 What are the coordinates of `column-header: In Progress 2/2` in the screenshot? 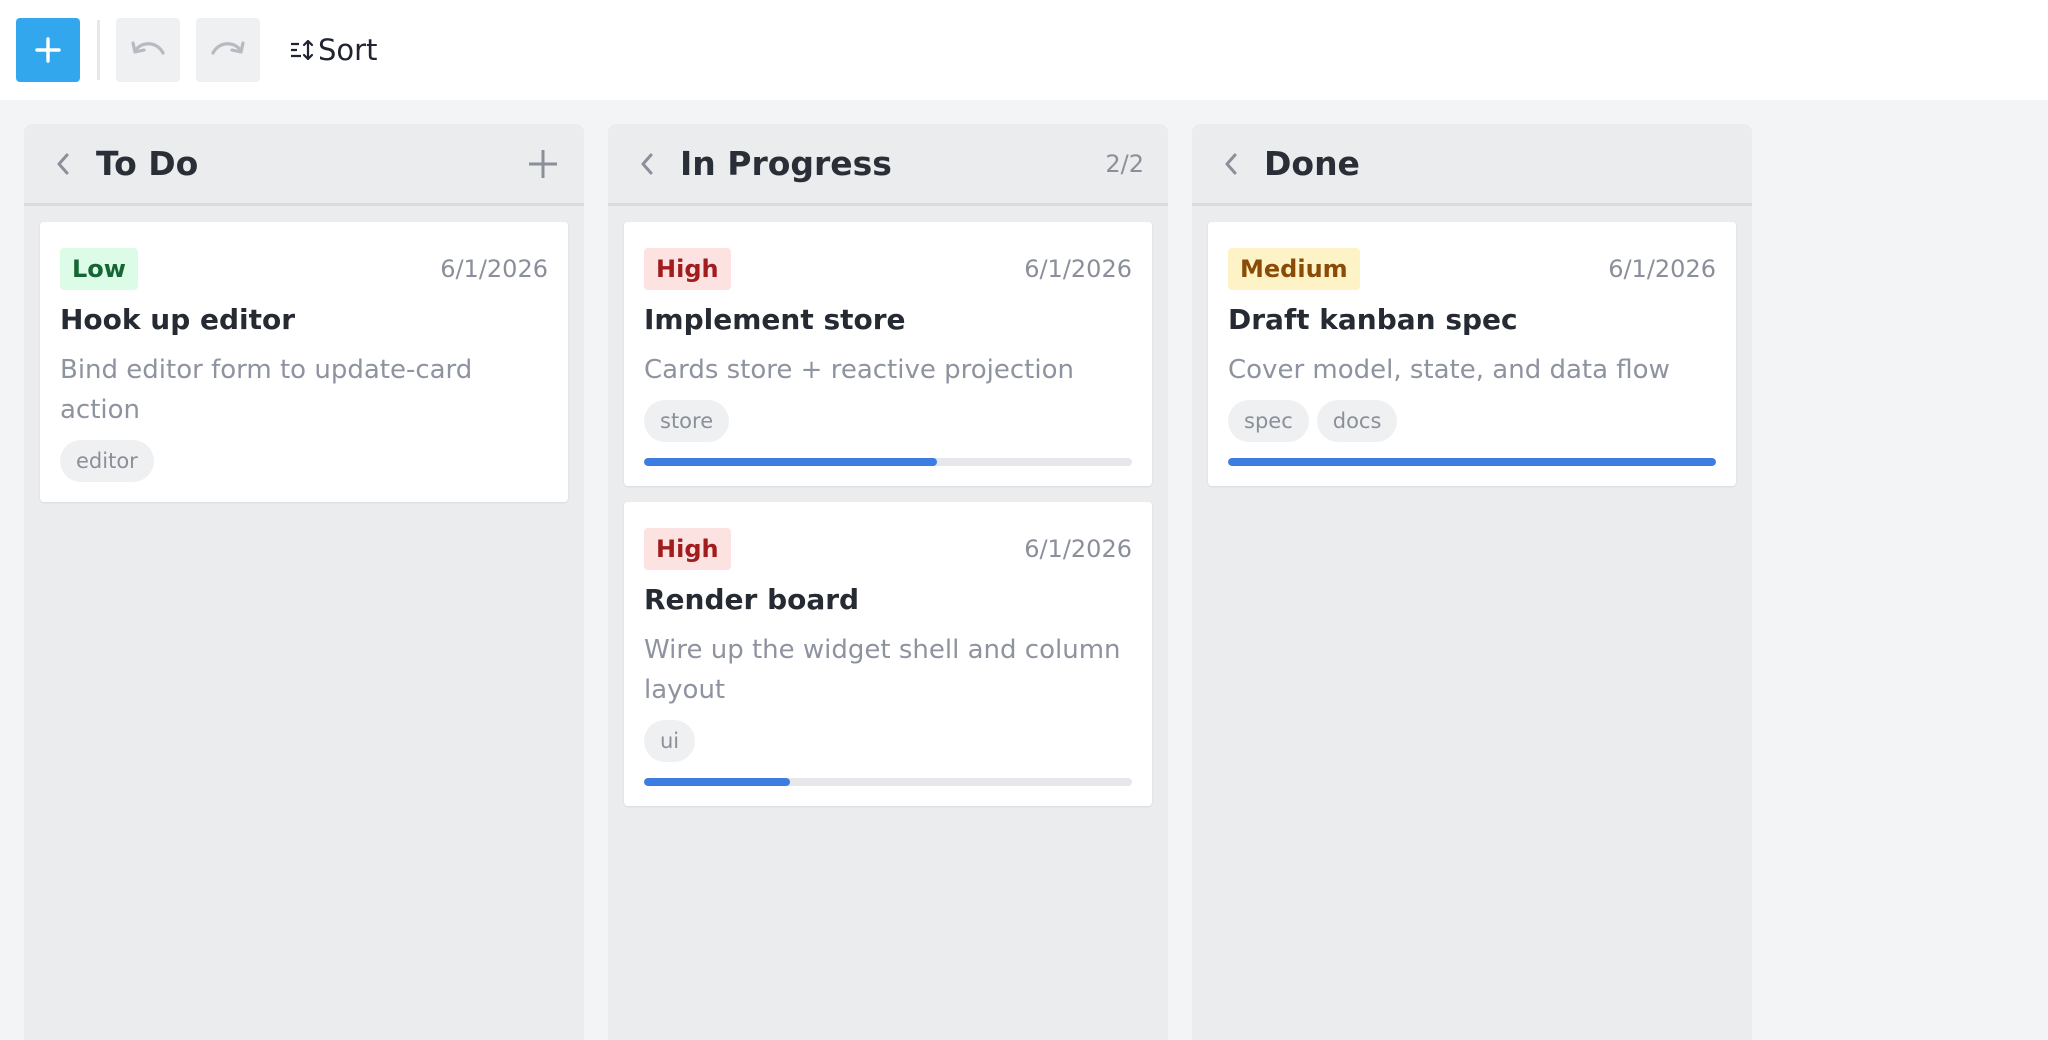 It's located at (888, 165).